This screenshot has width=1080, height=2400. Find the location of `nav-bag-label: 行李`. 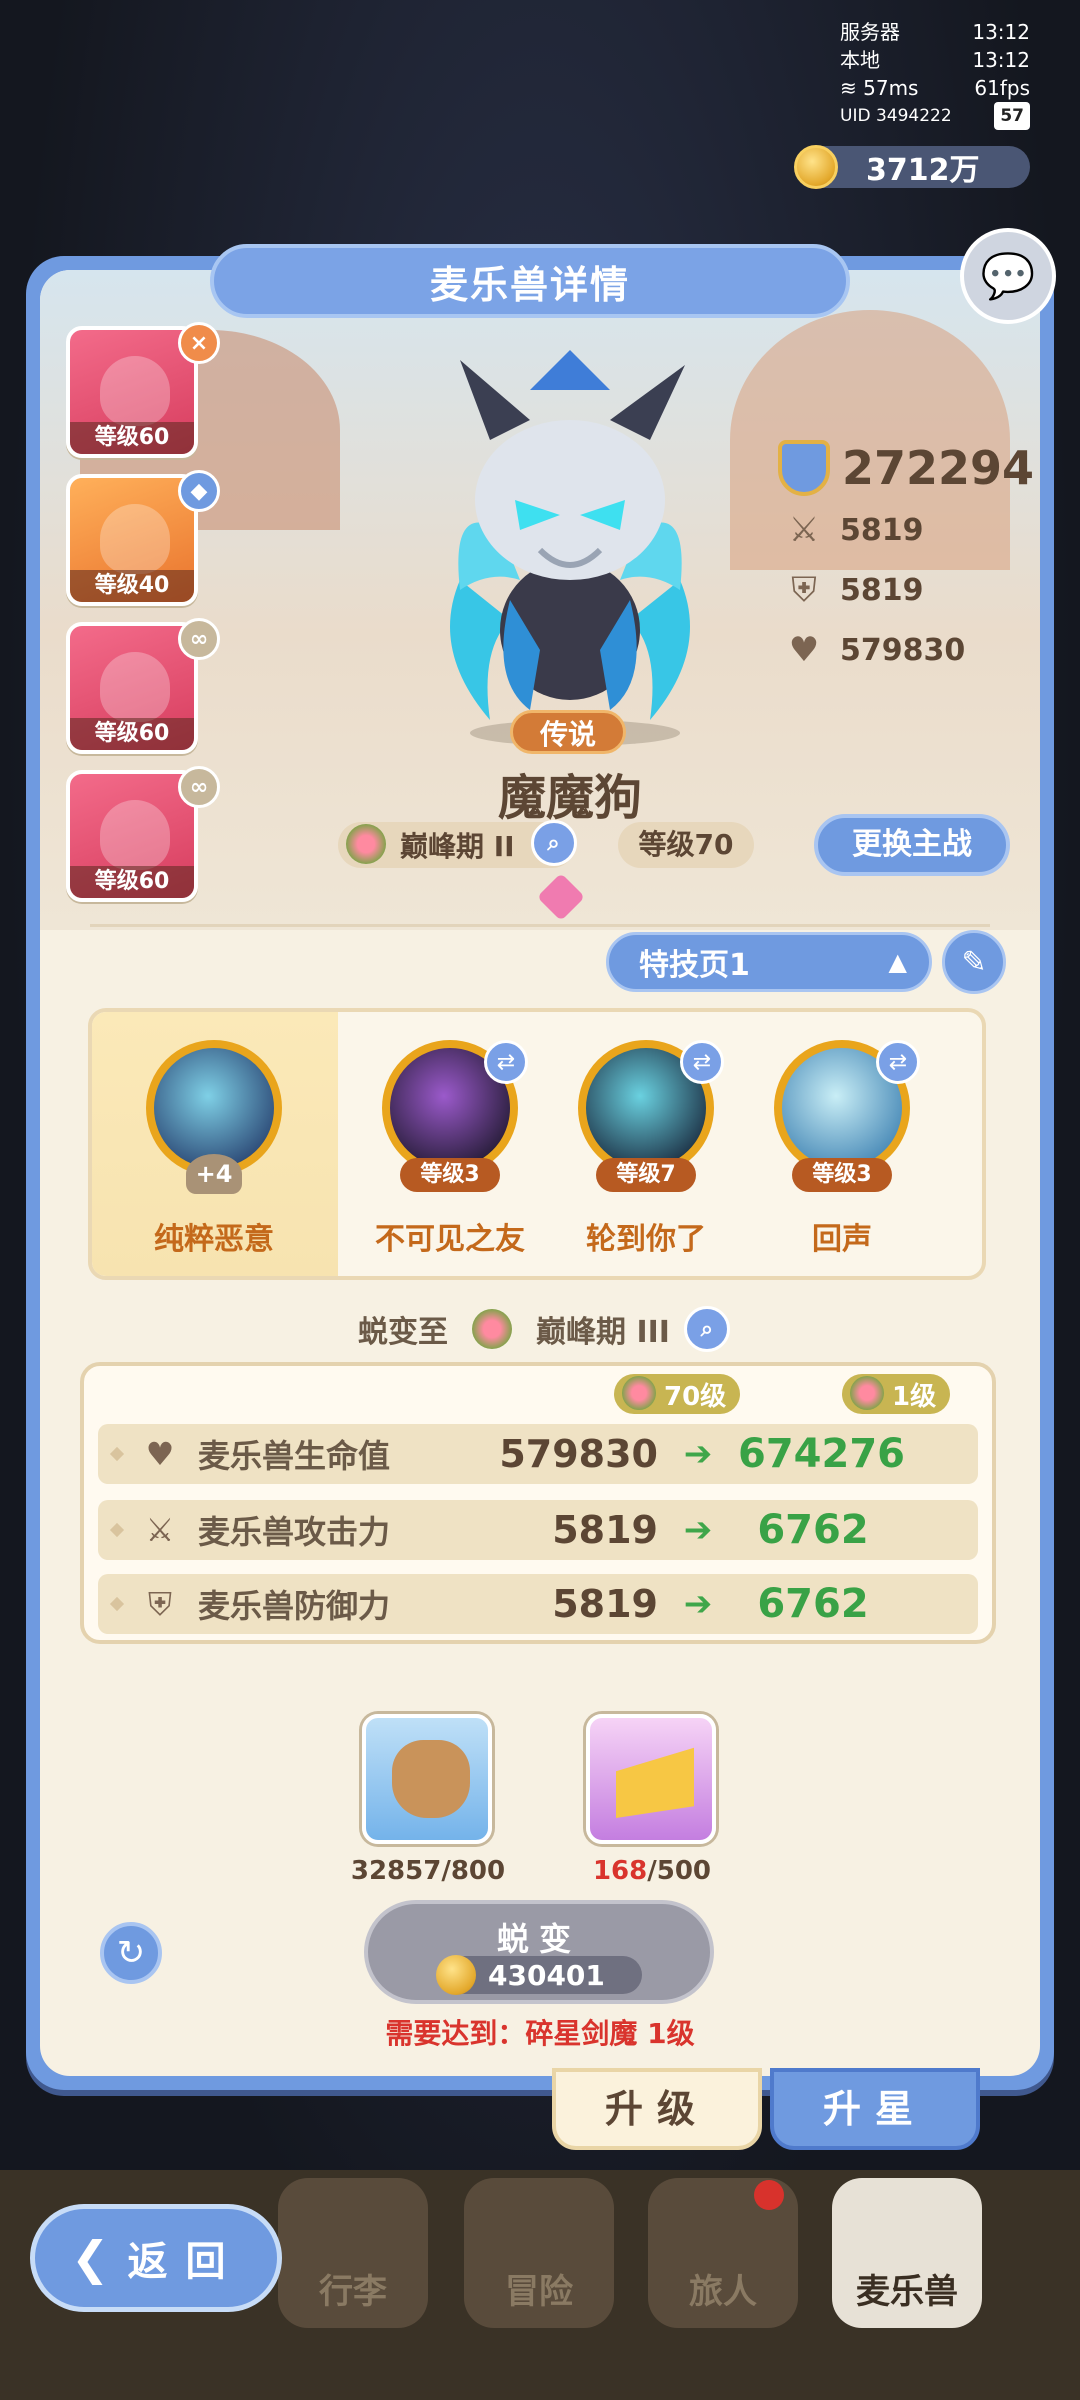

nav-bag-label: 行李 is located at coordinates (353, 2292).